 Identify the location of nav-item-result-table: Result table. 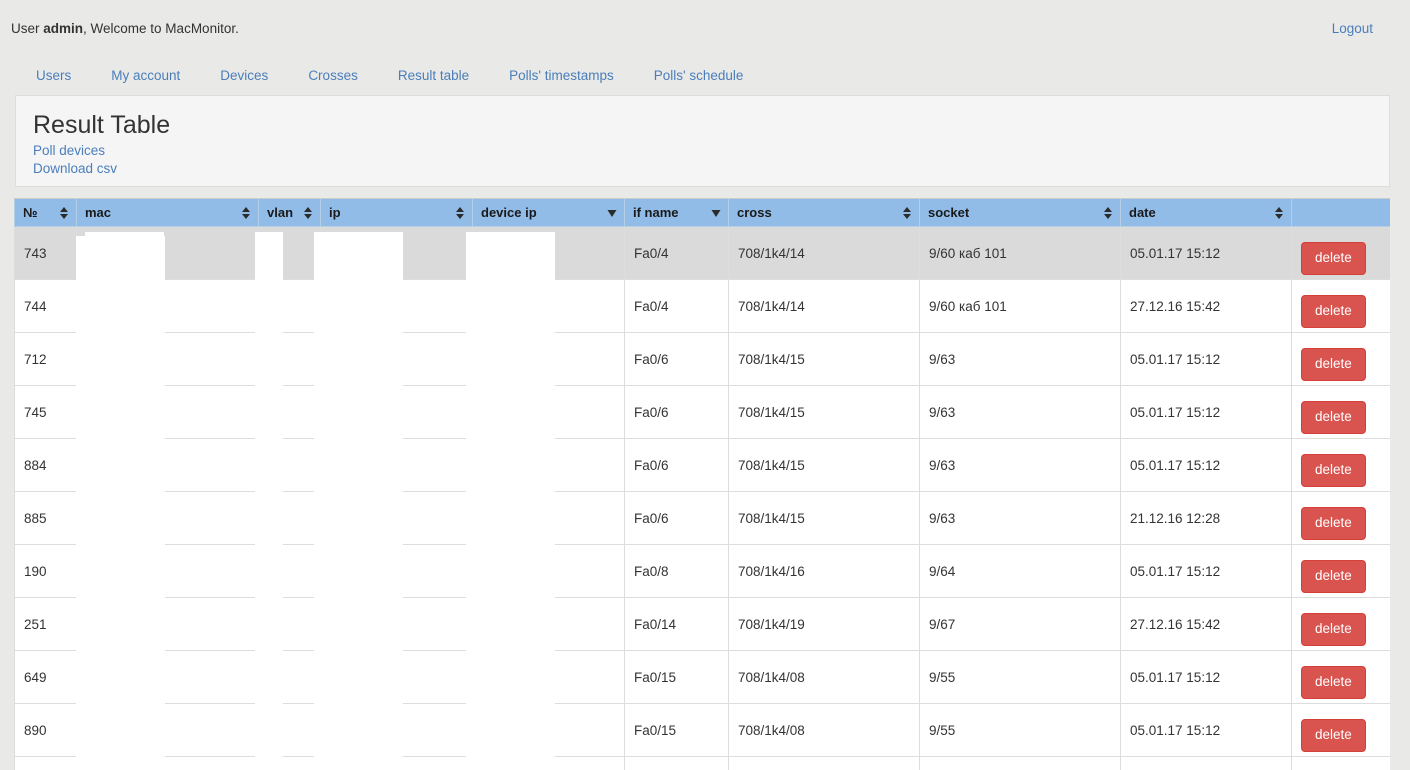
(433, 75).